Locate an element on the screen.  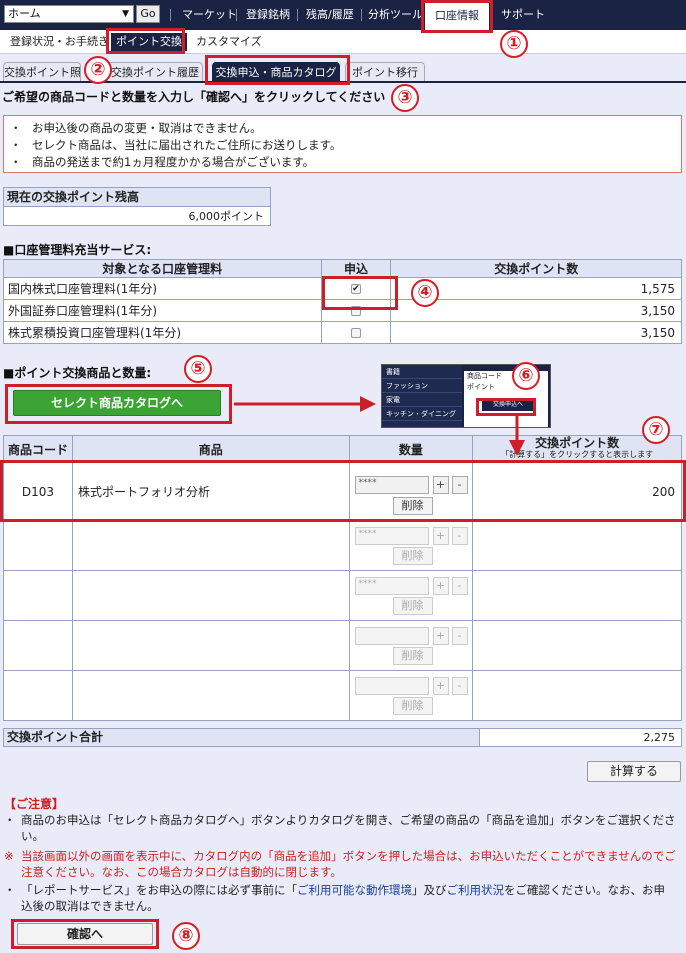
callout-badge: ⑤ is located at coordinates (198, 369).